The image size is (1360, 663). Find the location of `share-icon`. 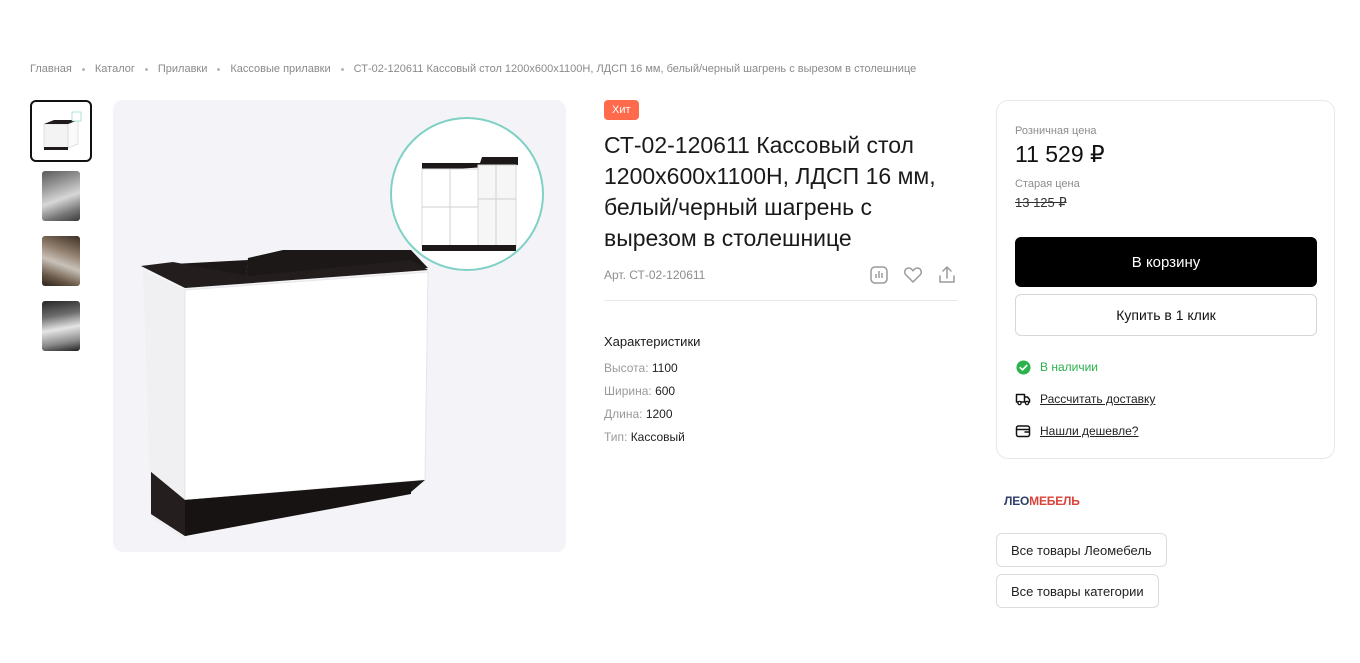

share-icon is located at coordinates (947, 274).